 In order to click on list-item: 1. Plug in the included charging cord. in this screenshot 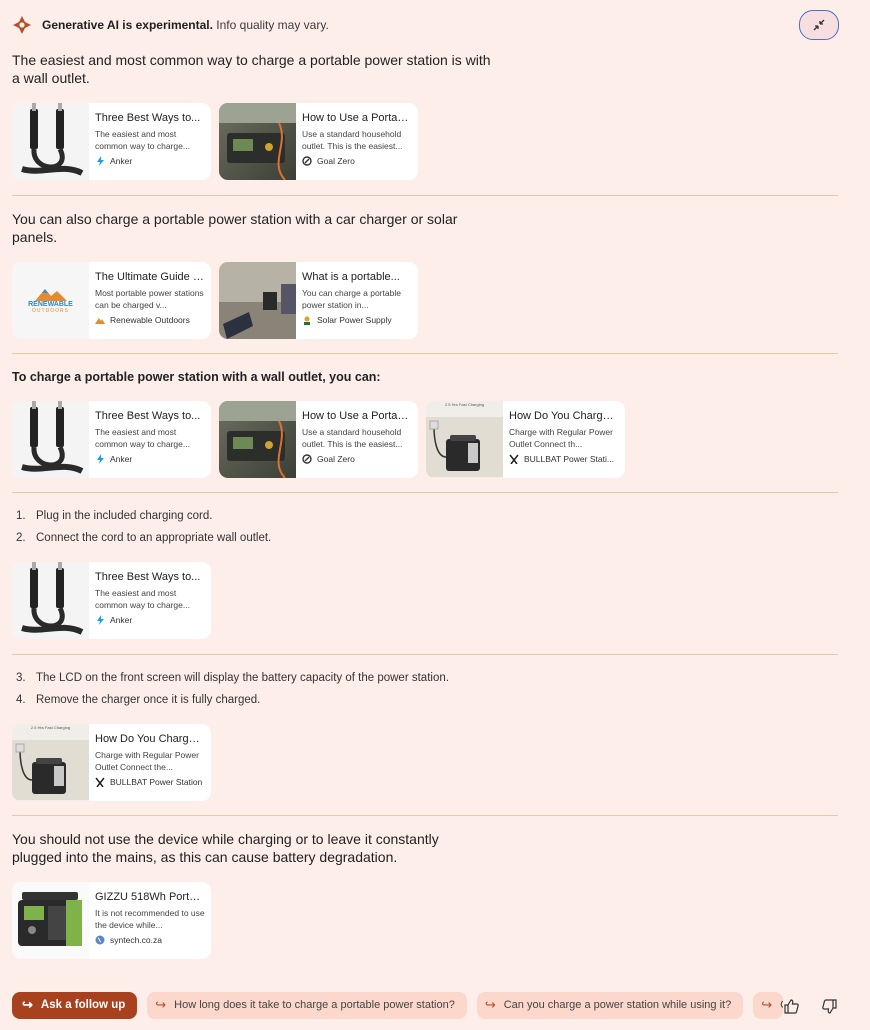, I will do `click(425, 519)`.